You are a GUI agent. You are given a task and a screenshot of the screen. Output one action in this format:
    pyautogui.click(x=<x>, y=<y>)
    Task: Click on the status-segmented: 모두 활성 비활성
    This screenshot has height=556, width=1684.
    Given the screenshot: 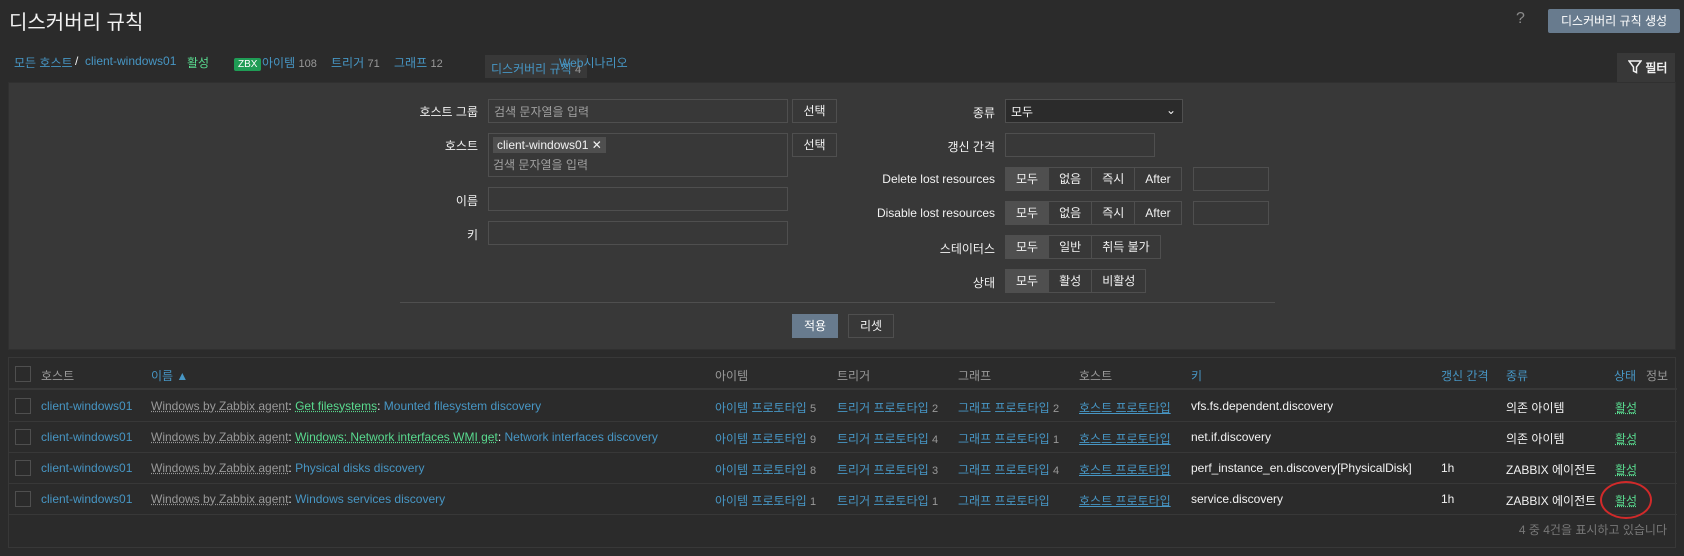 What is the action you would take?
    pyautogui.click(x=1076, y=281)
    